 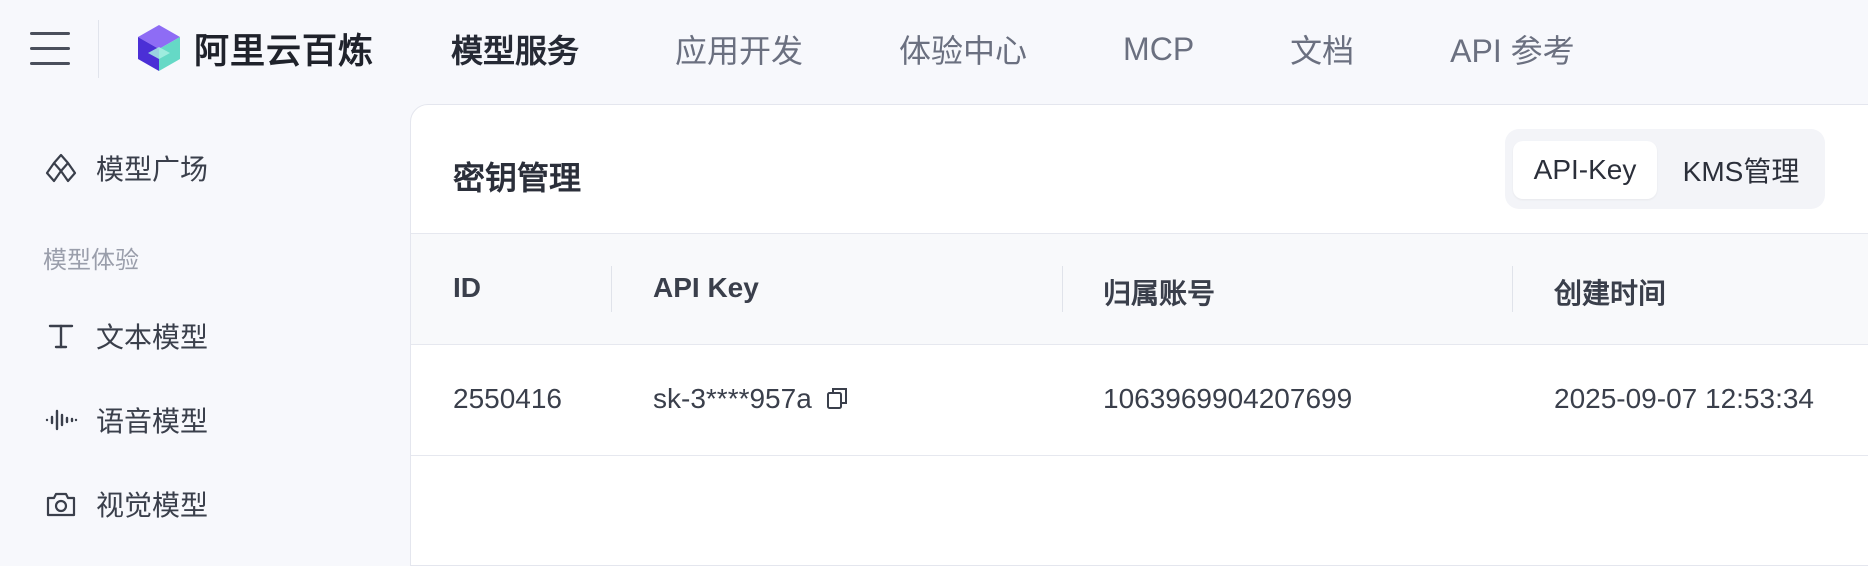 I want to click on sidebar-item-label: 视觉模型, so click(x=152, y=505).